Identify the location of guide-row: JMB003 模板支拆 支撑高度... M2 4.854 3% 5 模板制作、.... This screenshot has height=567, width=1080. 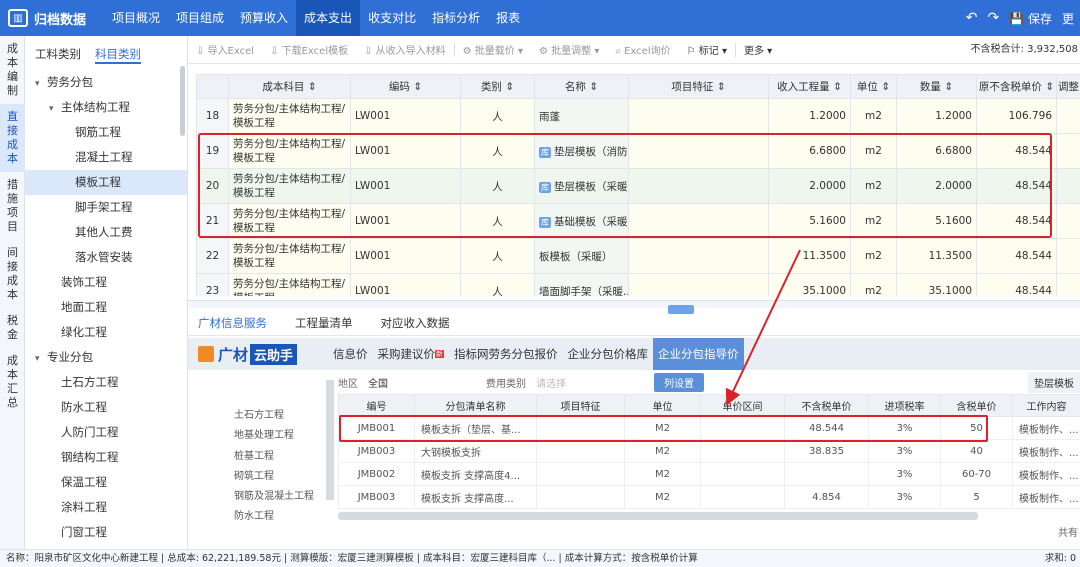
(709, 497).